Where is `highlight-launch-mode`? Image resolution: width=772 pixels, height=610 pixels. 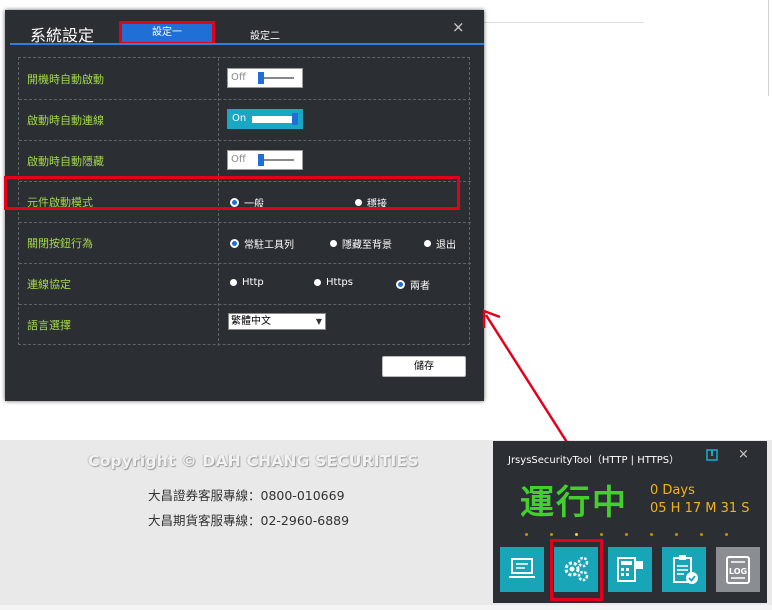 highlight-launch-mode is located at coordinates (232, 193).